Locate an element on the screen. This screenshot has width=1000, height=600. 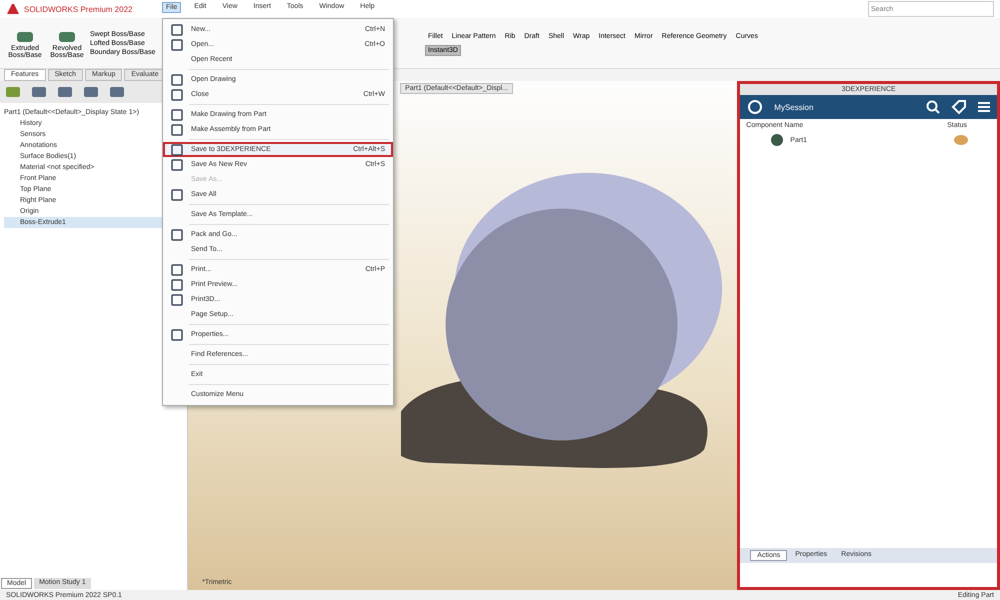
menu-icon is located at coordinates (984, 107).